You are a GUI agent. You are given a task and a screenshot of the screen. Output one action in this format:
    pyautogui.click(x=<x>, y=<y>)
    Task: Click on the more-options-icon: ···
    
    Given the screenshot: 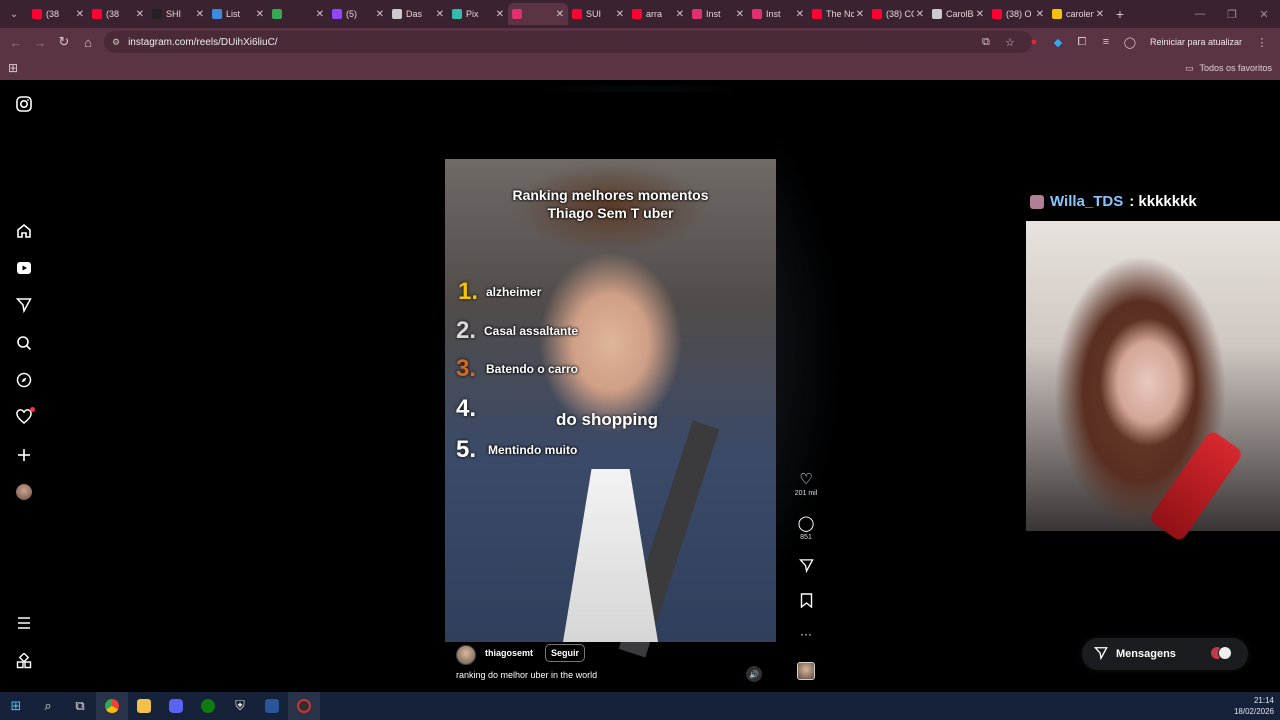 What is the action you would take?
    pyautogui.click(x=806, y=634)
    